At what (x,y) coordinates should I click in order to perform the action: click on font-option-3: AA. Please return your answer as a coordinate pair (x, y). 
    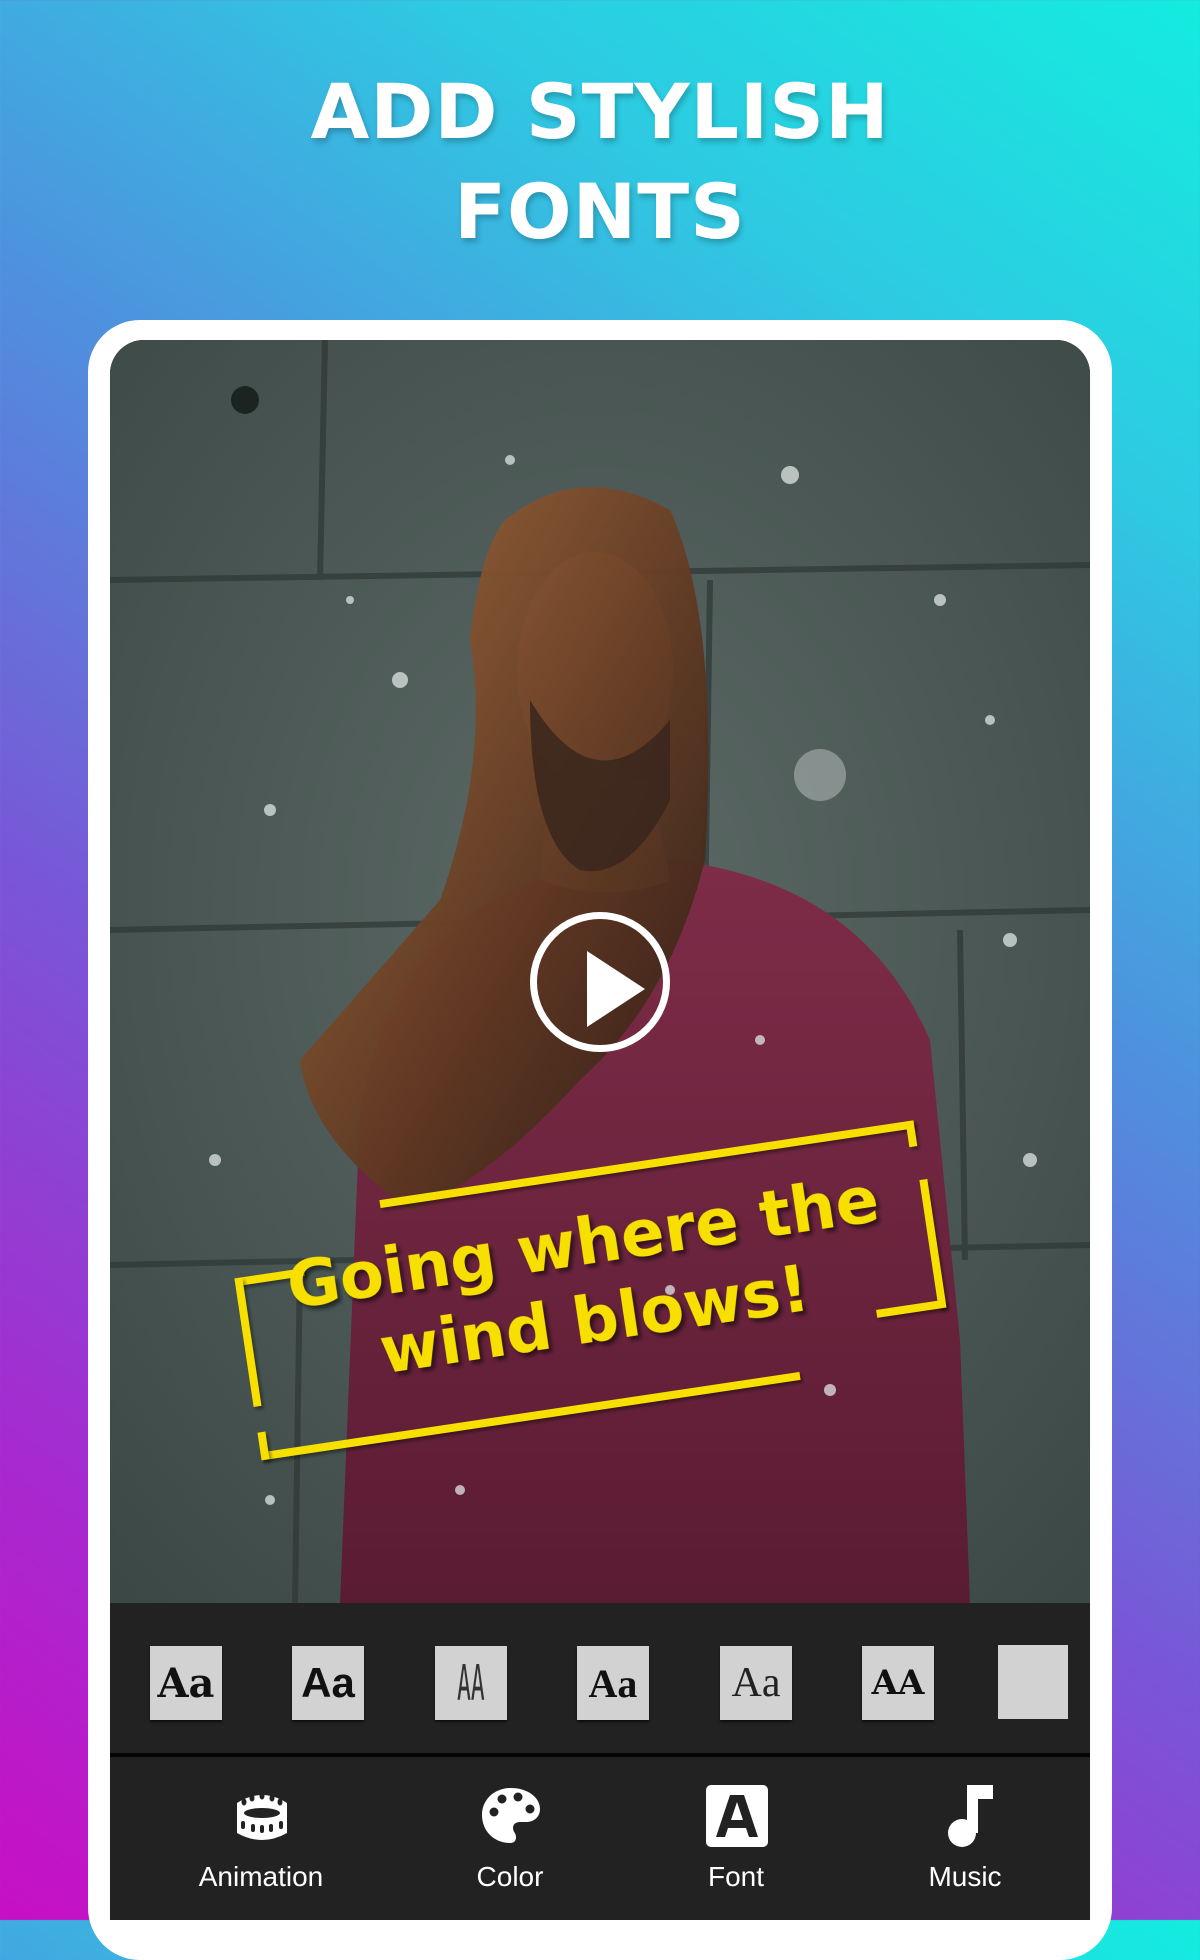
    Looking at the image, I should click on (471, 1683).